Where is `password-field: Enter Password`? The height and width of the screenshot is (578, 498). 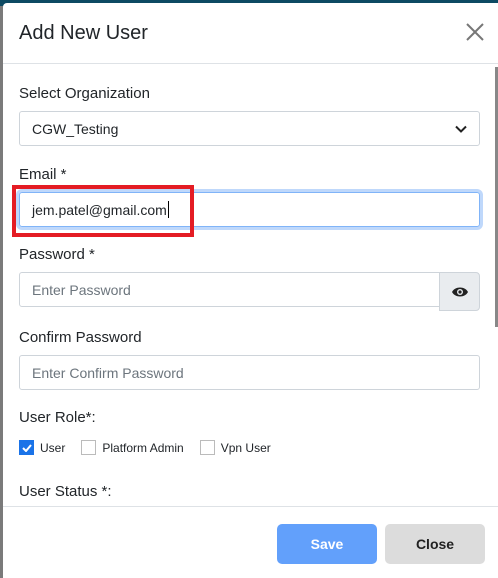
password-field: Enter Password is located at coordinates (229, 289).